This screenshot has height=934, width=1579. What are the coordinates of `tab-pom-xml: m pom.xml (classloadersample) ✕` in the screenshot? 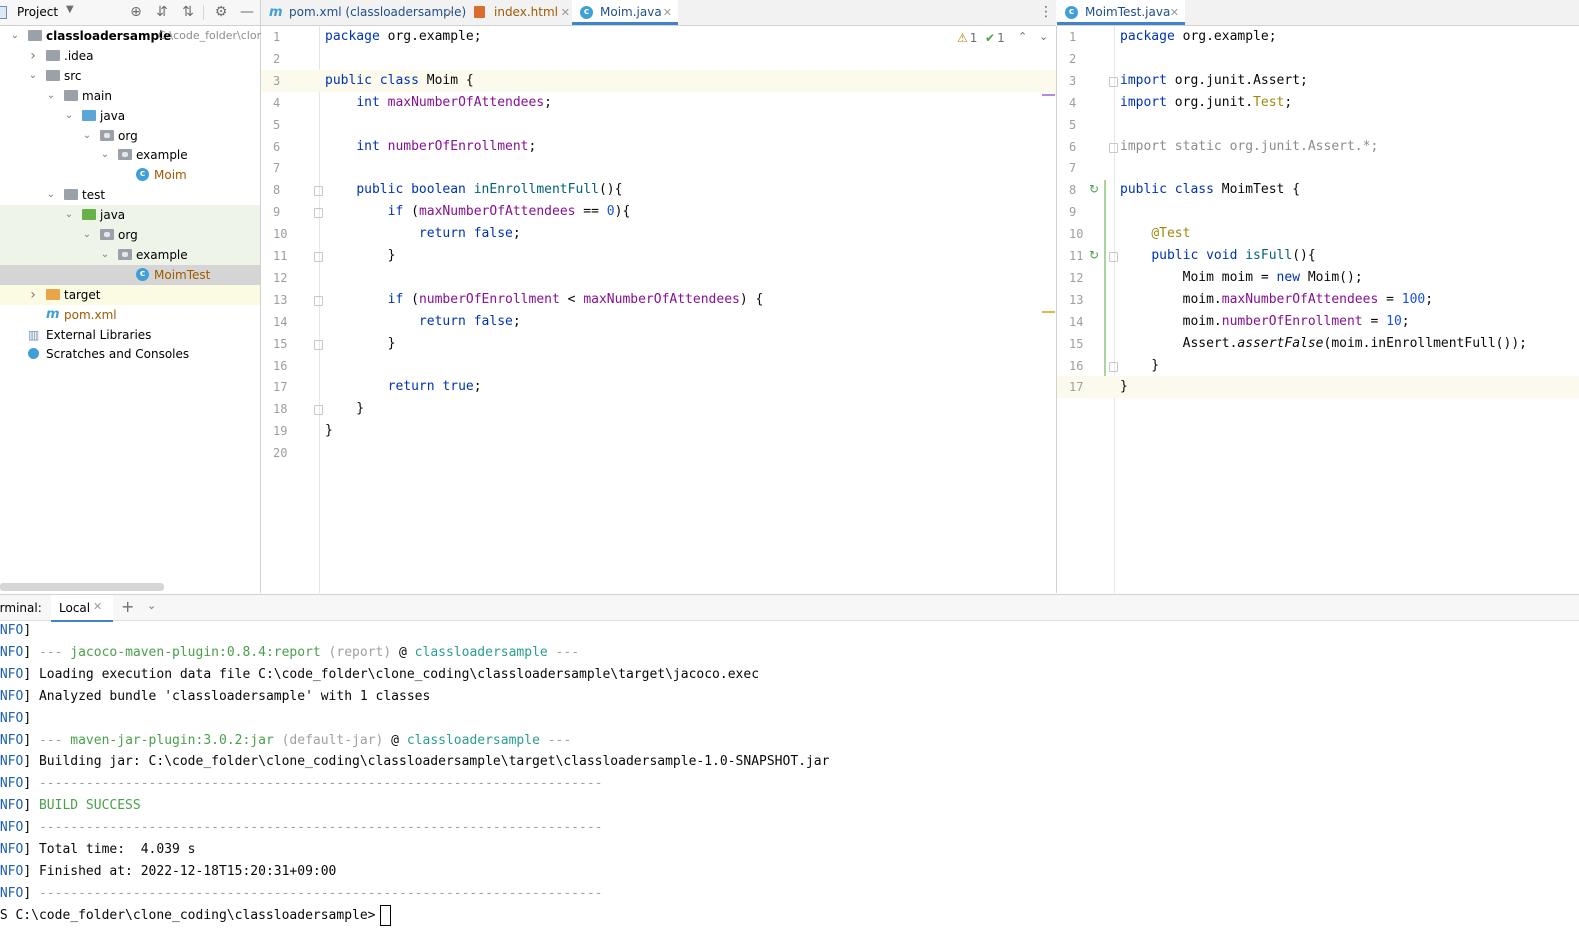 It's located at (363, 12).